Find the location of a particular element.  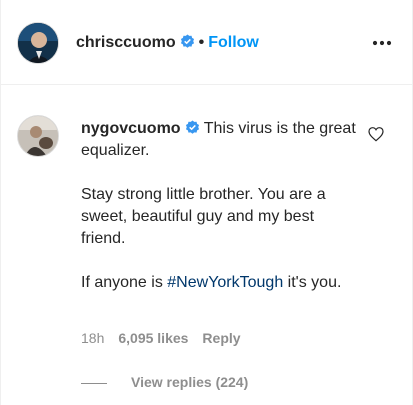

reply-button: Reply is located at coordinates (221, 338).